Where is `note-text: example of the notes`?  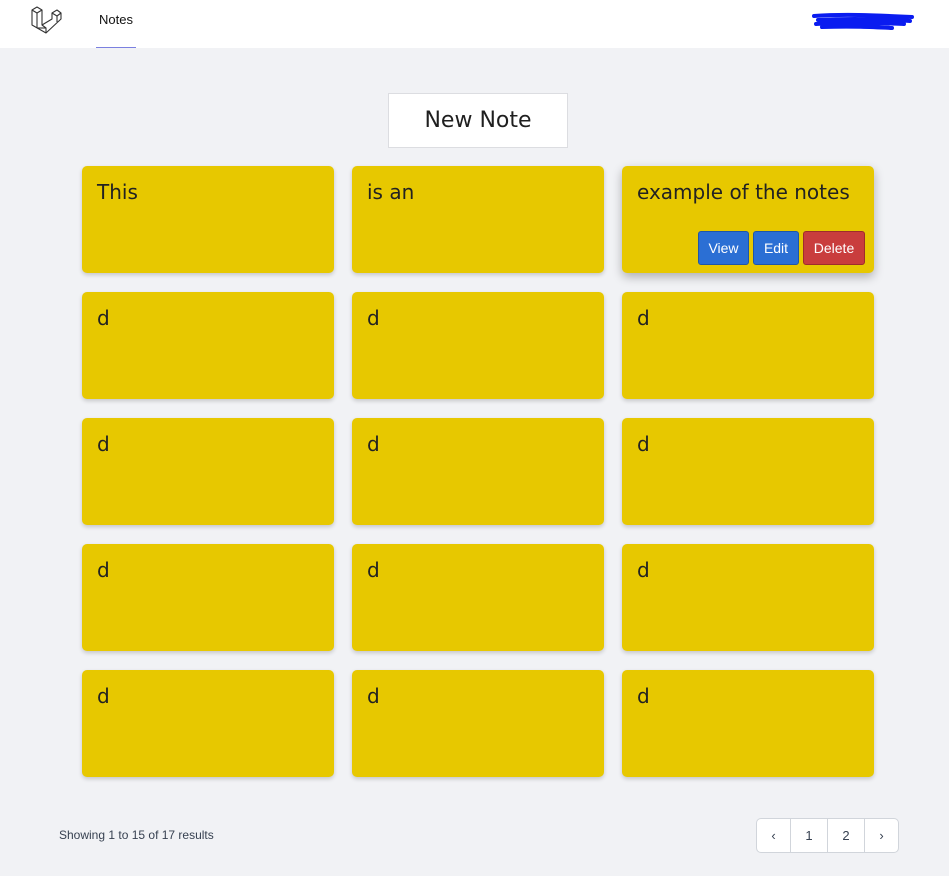
note-text: example of the notes is located at coordinates (743, 192).